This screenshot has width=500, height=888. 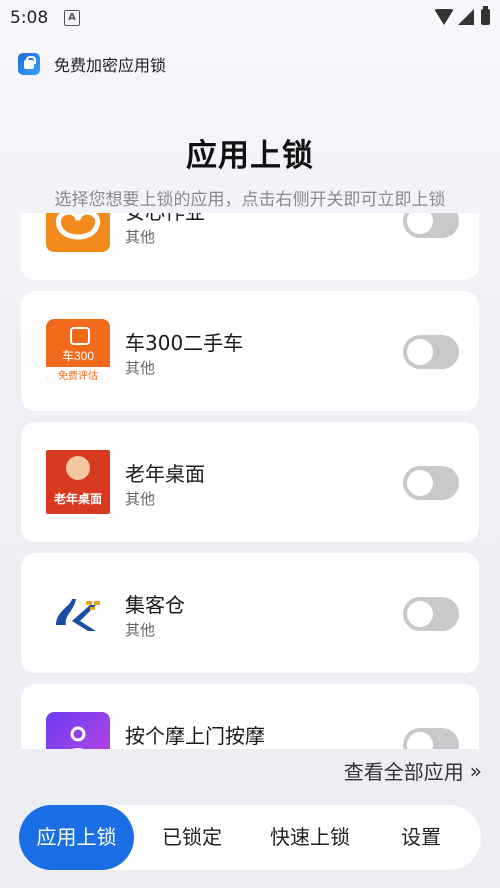 I want to click on icon-label: 老年桌面, so click(x=77, y=499).